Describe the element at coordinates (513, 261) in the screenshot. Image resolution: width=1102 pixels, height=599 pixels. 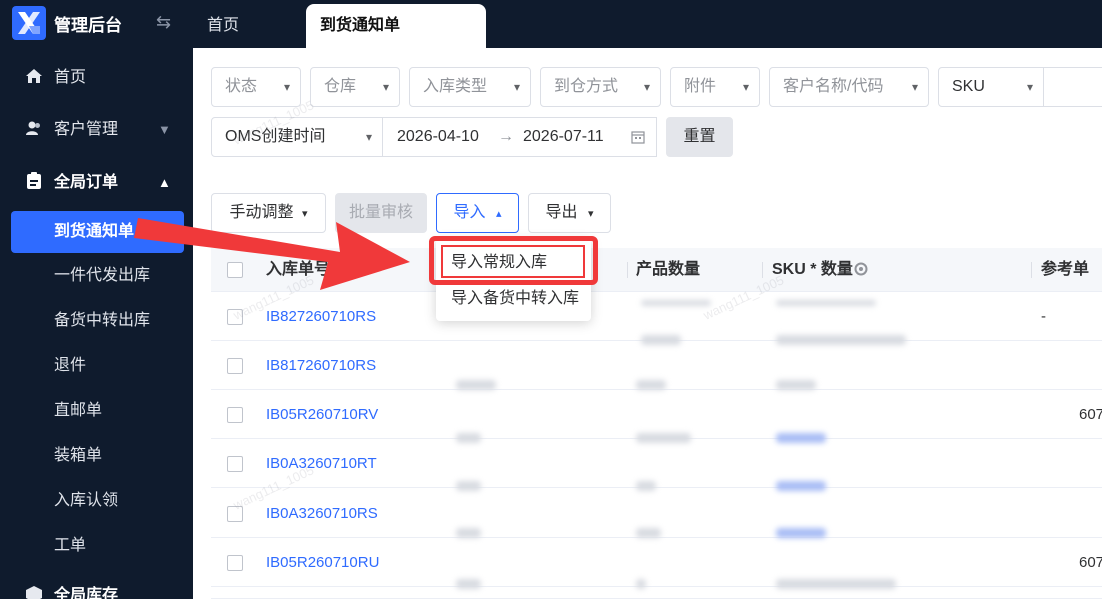
I see `annotation-inner-box` at that location.